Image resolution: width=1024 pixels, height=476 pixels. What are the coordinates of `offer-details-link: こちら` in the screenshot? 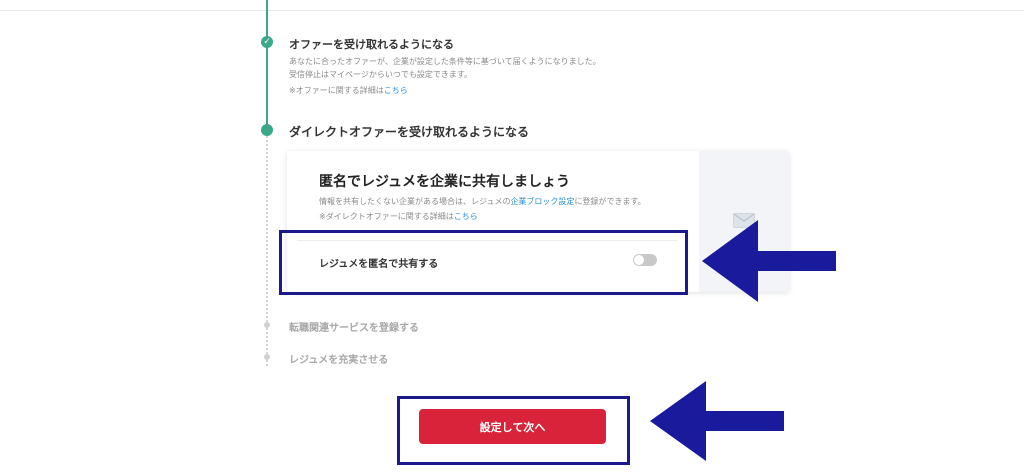 It's located at (396, 90).